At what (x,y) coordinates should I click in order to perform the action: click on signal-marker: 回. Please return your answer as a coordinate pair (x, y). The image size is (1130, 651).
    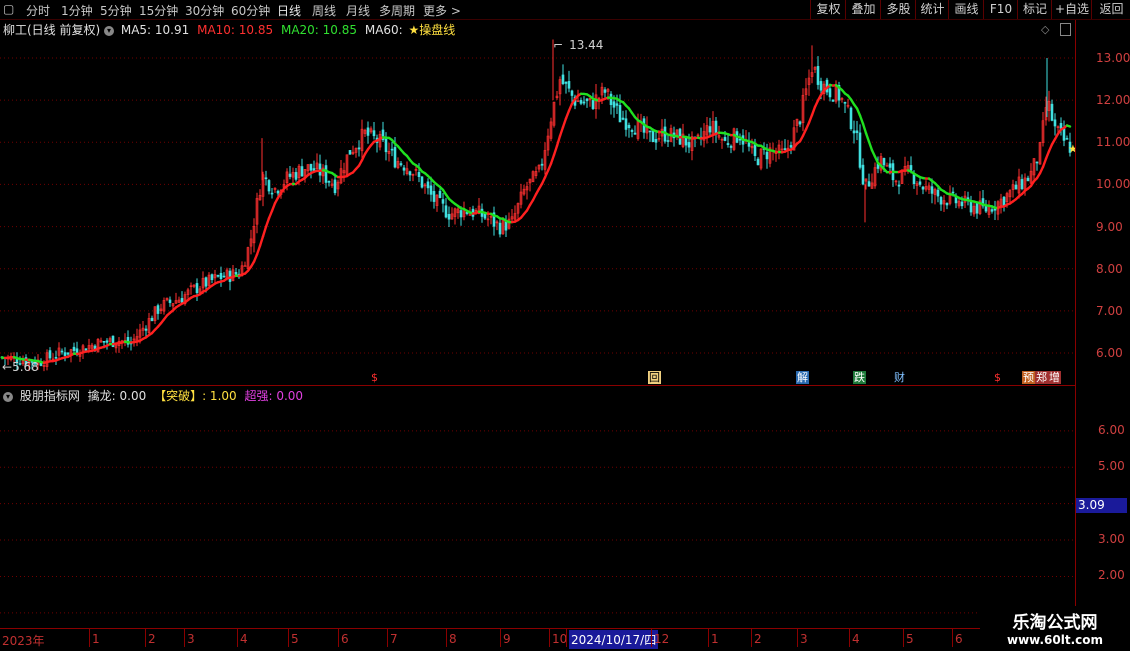
    Looking at the image, I should click on (654, 377).